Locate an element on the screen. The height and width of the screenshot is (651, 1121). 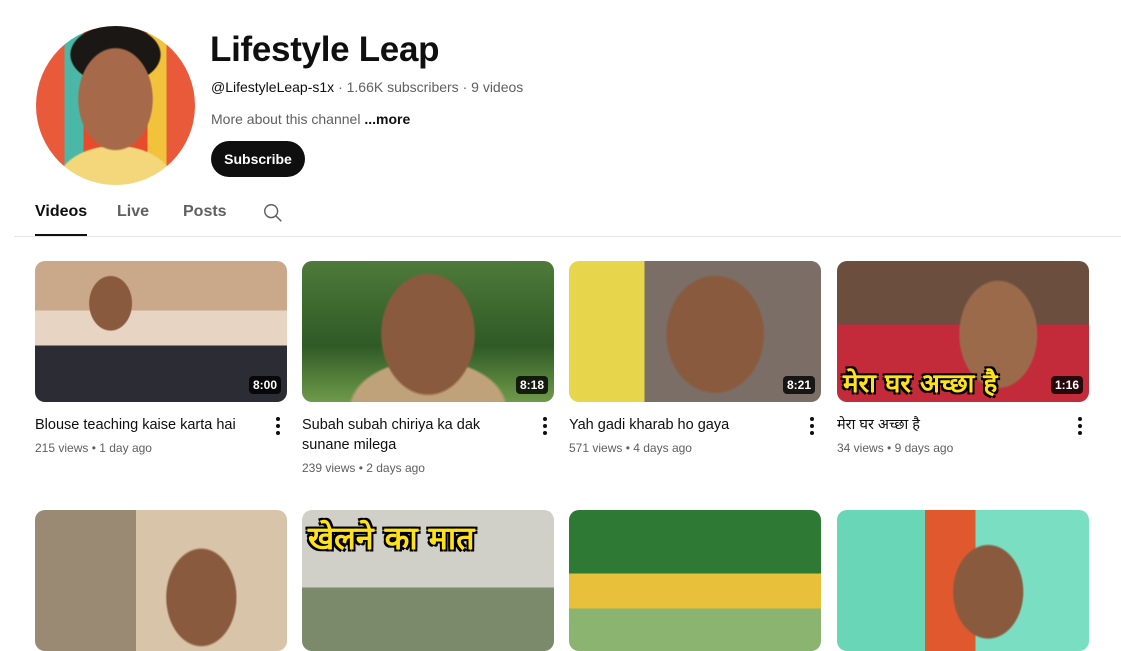
video-thumbnail: खेलने का मात is located at coordinates (428, 580).